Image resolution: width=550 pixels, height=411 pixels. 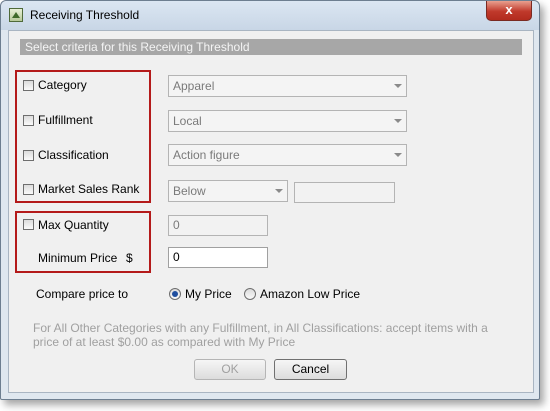 What do you see at coordinates (287, 86) in the screenshot?
I see `category-select: Apparel` at bounding box center [287, 86].